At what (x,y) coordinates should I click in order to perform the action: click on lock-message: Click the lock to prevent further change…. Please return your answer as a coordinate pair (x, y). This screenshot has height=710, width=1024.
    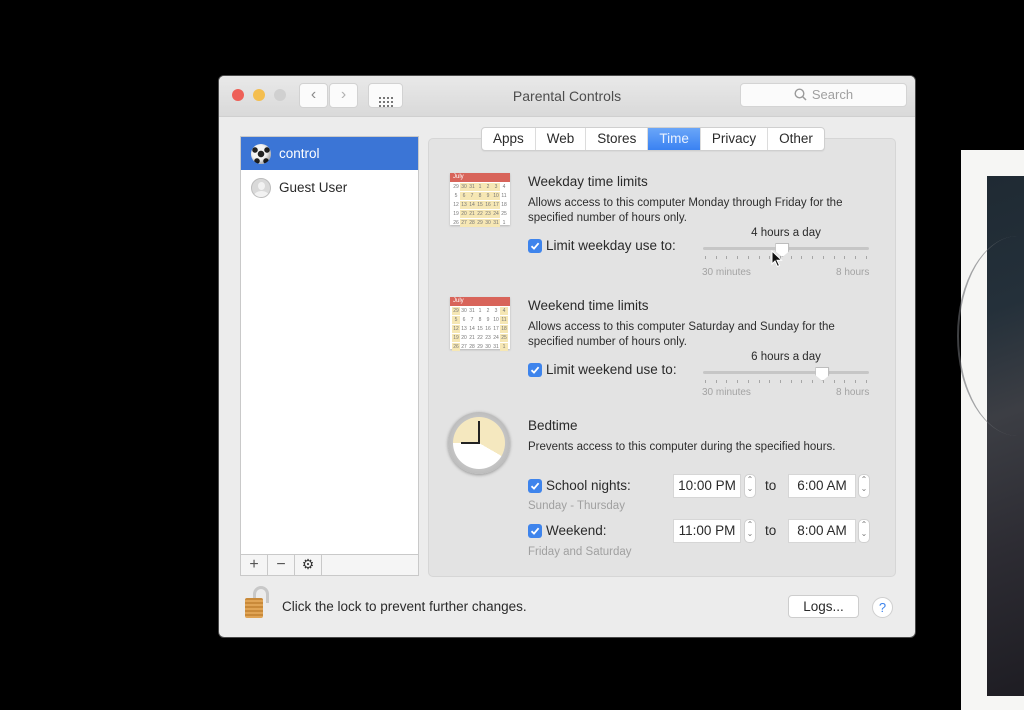
    Looking at the image, I should click on (404, 606).